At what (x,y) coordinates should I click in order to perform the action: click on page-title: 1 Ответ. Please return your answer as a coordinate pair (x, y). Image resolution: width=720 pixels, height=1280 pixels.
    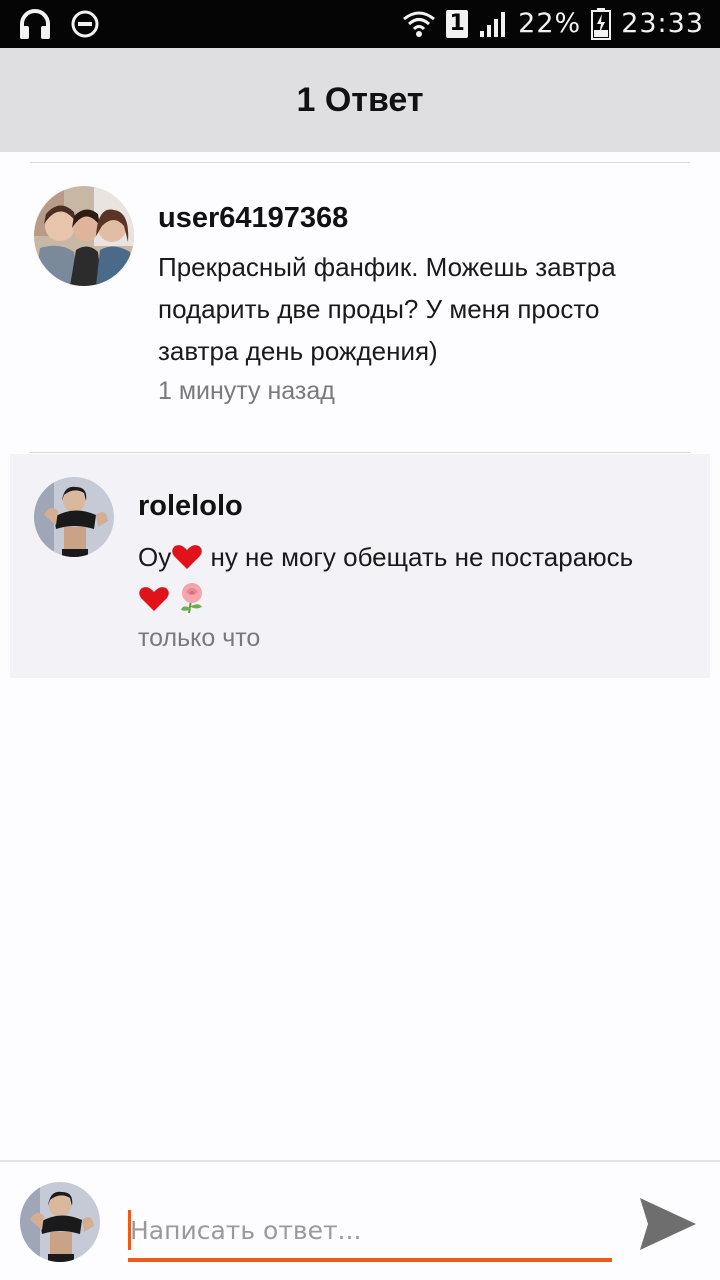
    Looking at the image, I should click on (360, 99).